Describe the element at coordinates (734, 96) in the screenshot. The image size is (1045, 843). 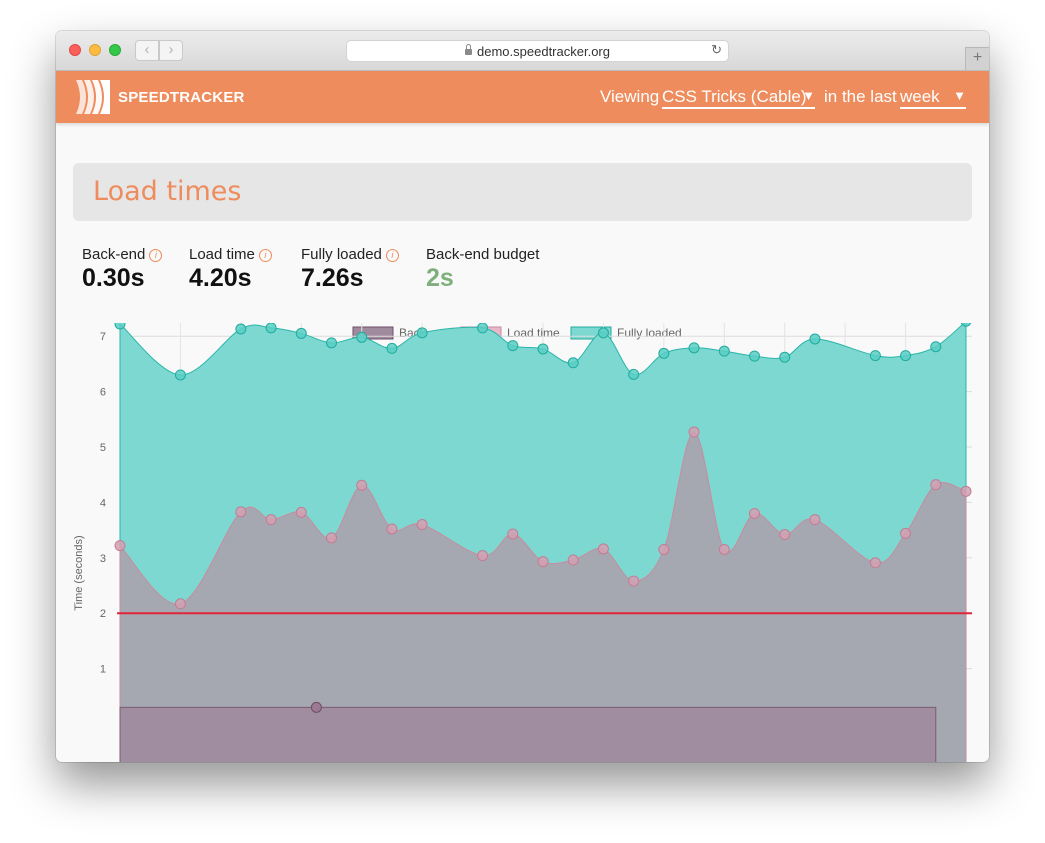
I see `profile-select-value: CSS Tricks (Cable)` at that location.